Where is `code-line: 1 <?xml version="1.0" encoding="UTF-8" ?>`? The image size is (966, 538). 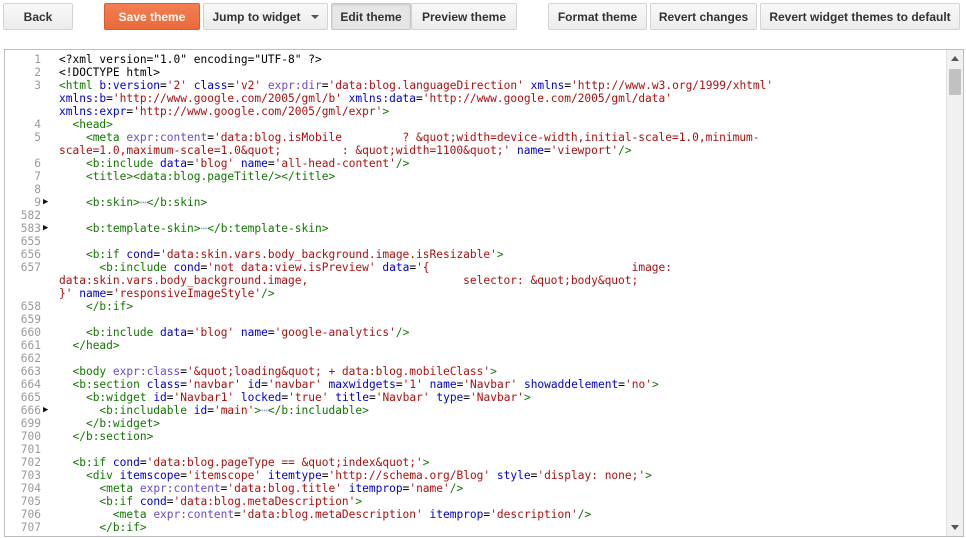 code-line: 1 <?xml version="1.0" encoding="UTF-8" ?> is located at coordinates (475, 59).